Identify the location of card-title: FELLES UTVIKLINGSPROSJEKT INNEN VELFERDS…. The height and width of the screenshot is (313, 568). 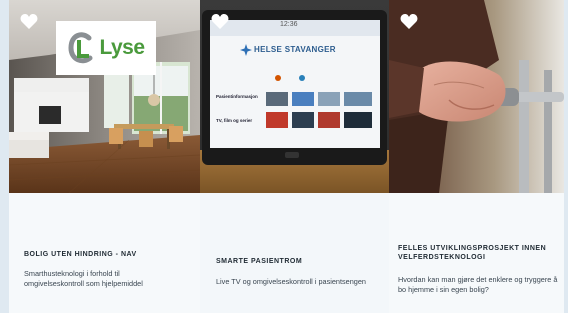
(478, 253).